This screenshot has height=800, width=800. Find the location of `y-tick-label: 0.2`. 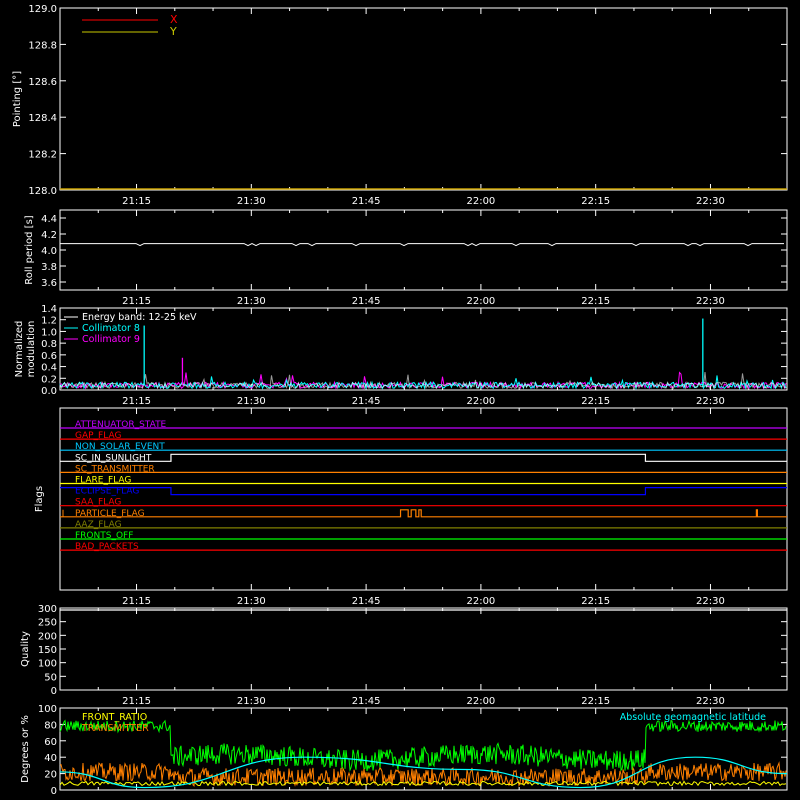

y-tick-label: 0.2 is located at coordinates (49, 379).